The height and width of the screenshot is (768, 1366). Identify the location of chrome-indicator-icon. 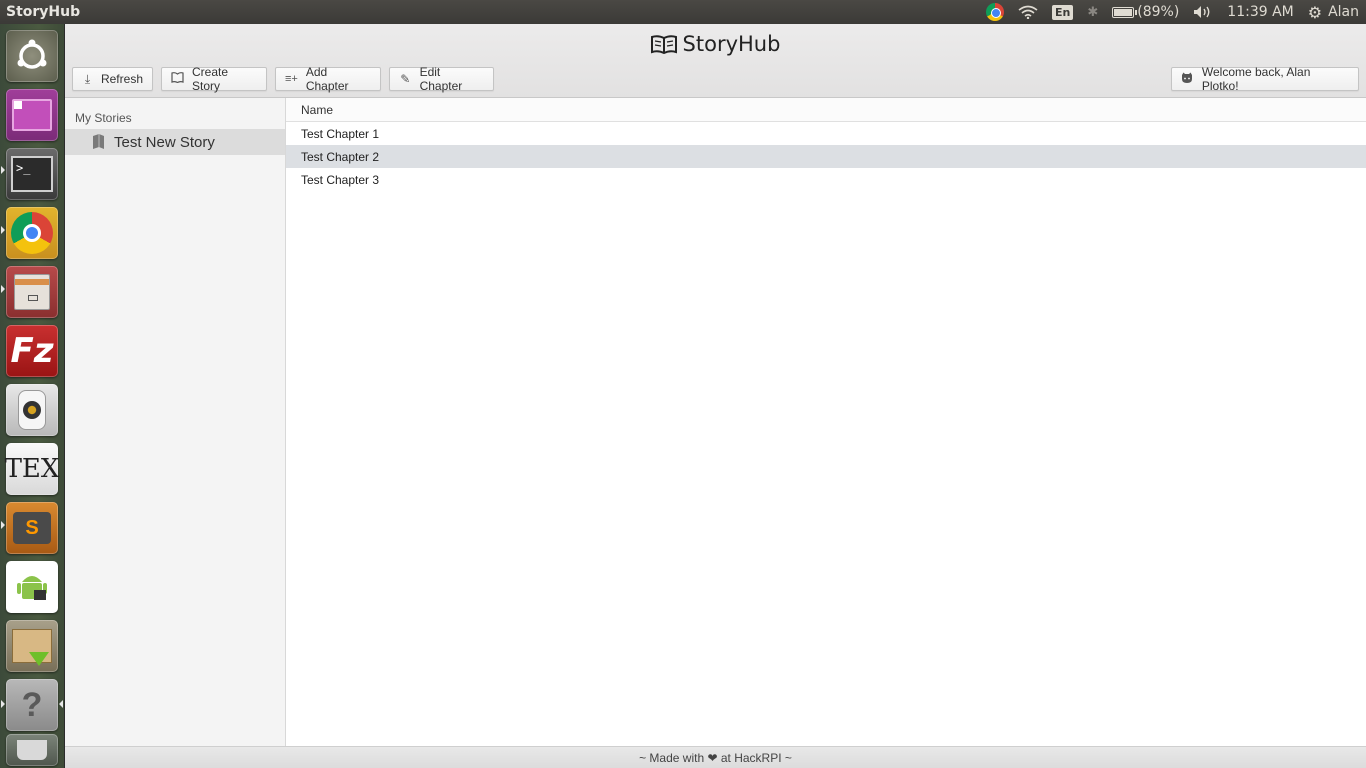
(995, 12).